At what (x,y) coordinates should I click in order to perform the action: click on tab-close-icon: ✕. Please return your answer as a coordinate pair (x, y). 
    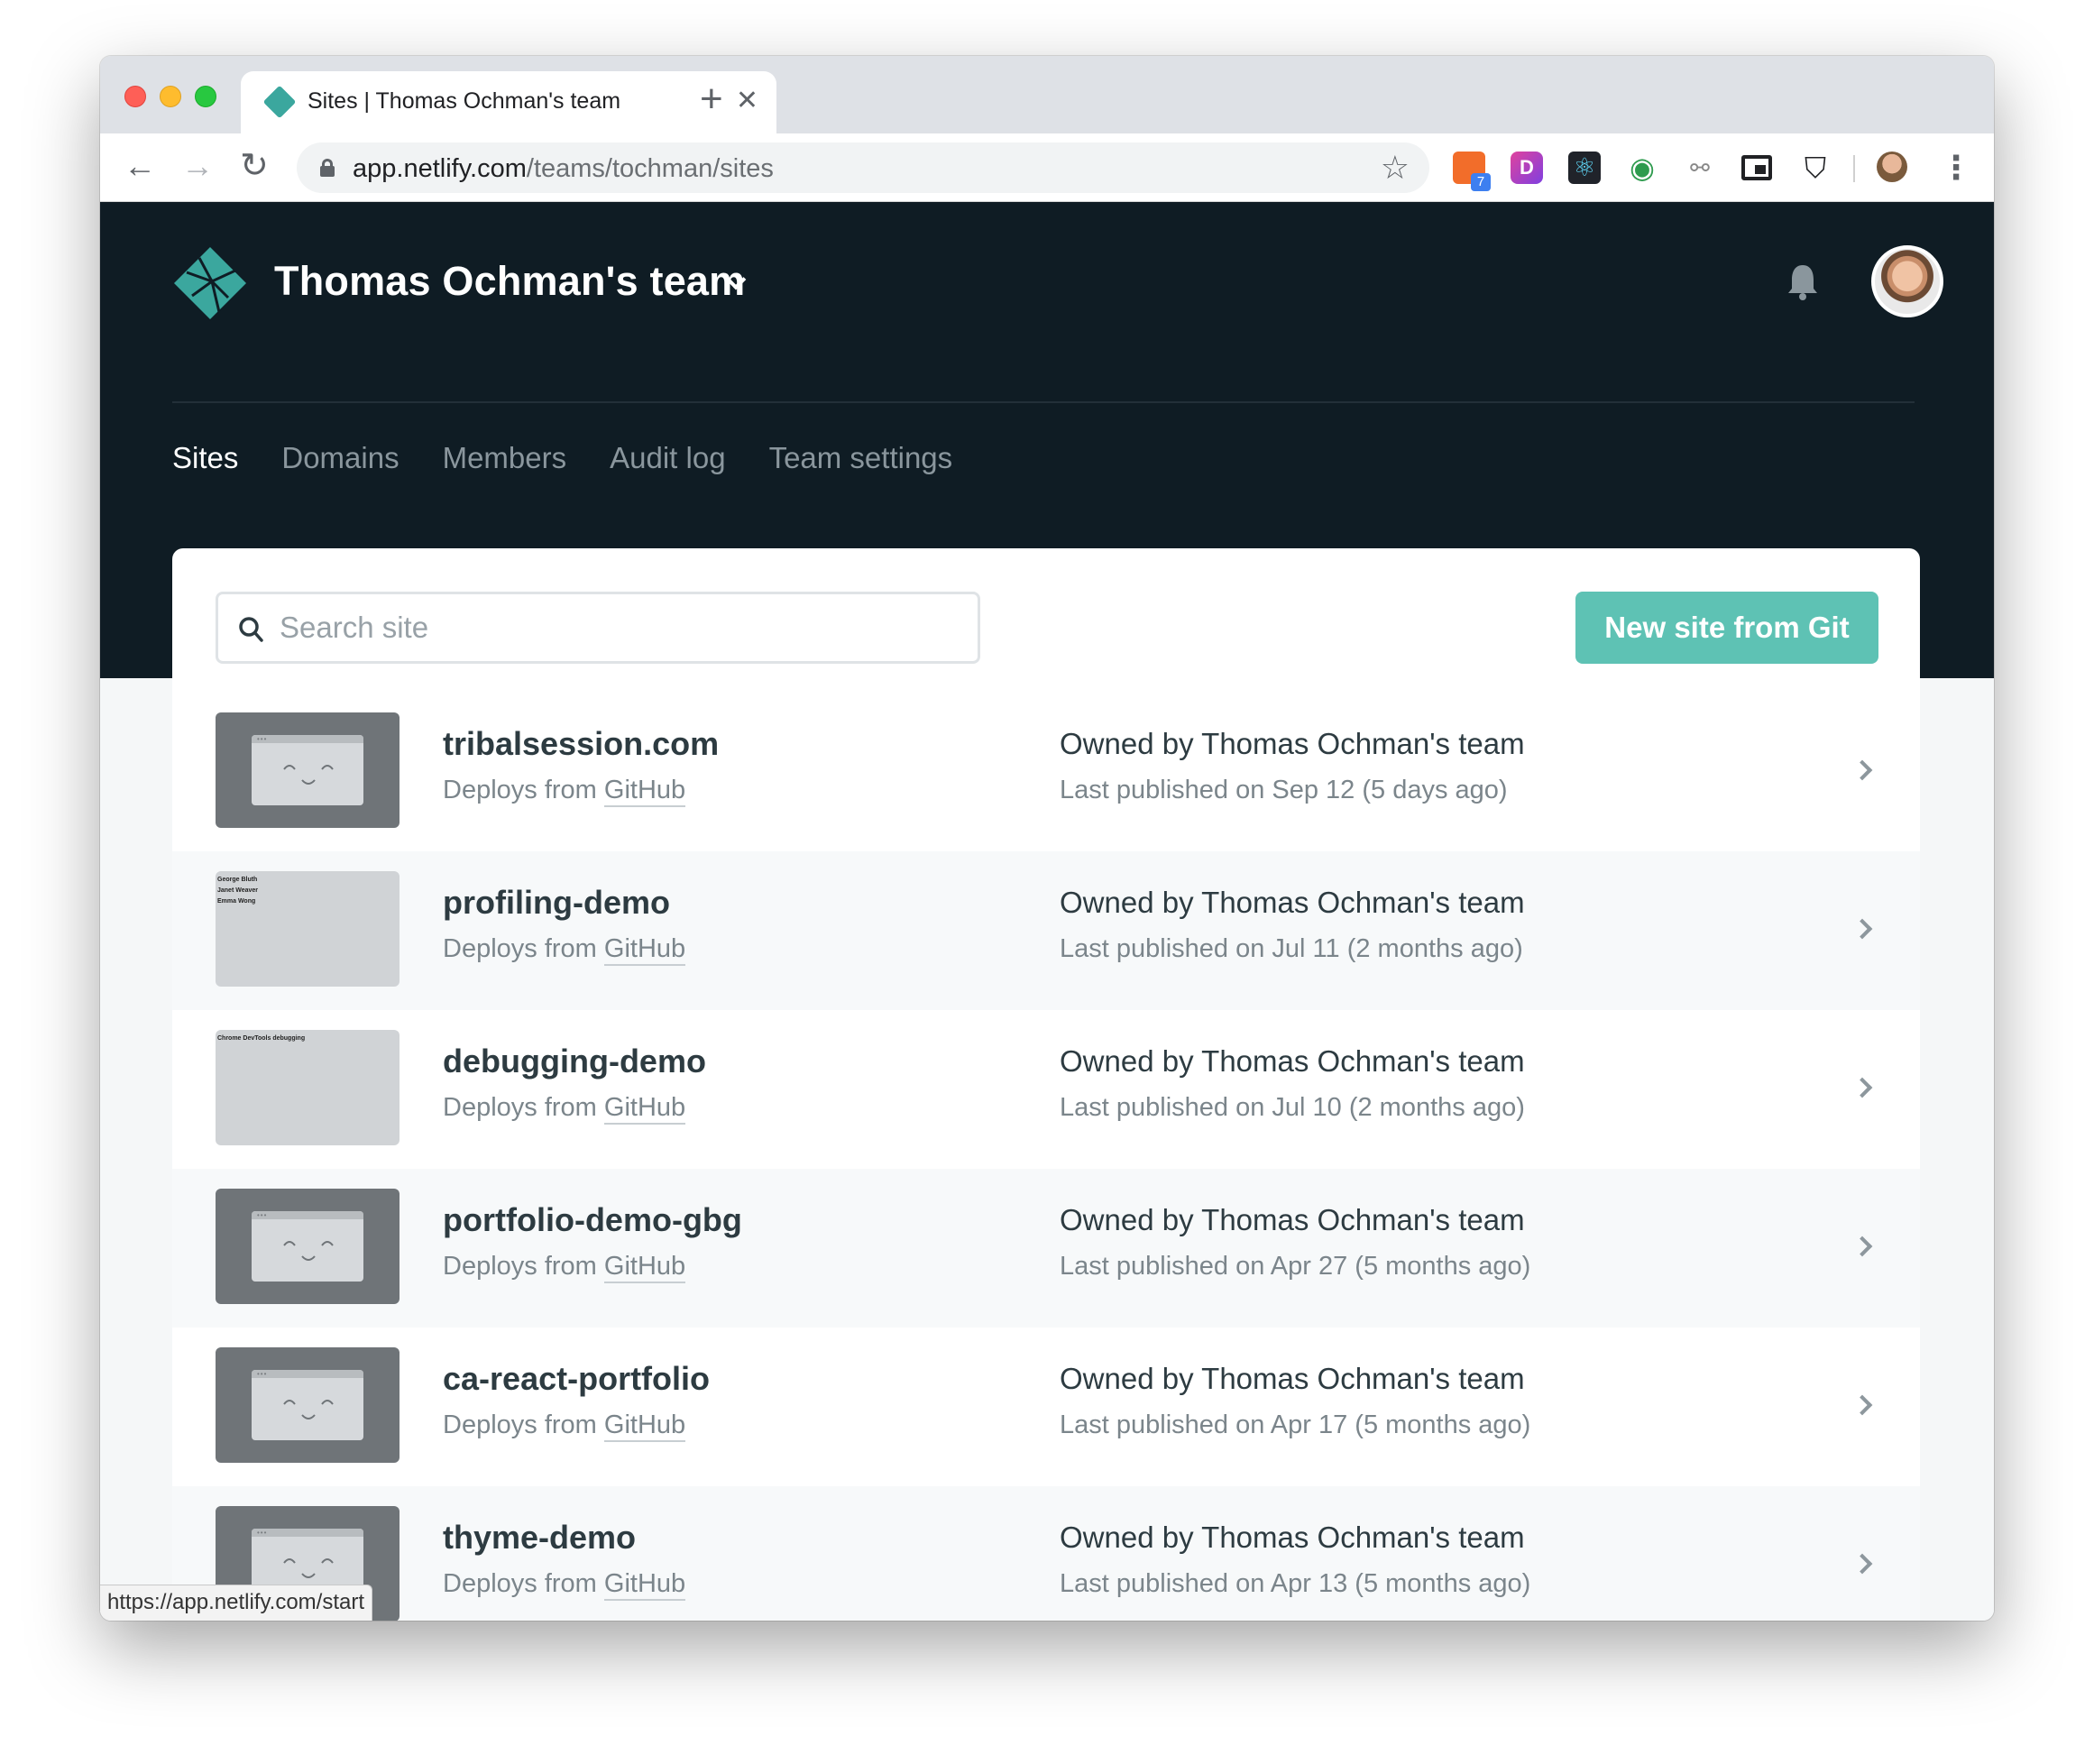
    Looking at the image, I should click on (747, 101).